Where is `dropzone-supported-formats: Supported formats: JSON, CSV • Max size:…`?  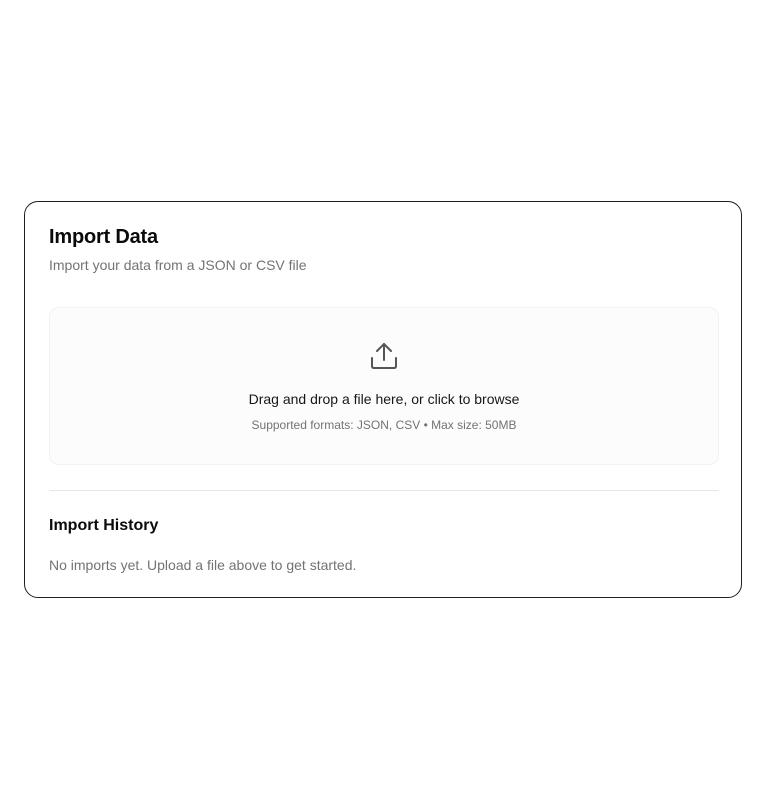 dropzone-supported-formats: Supported formats: JSON, CSV • Max size:… is located at coordinates (384, 425).